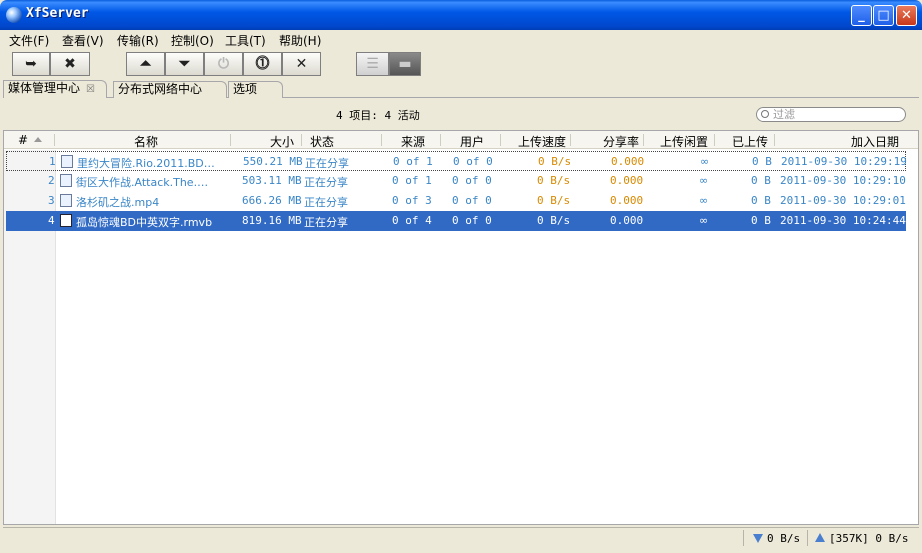  I want to click on tab-network-center: 分布式网络中心, so click(170, 89).